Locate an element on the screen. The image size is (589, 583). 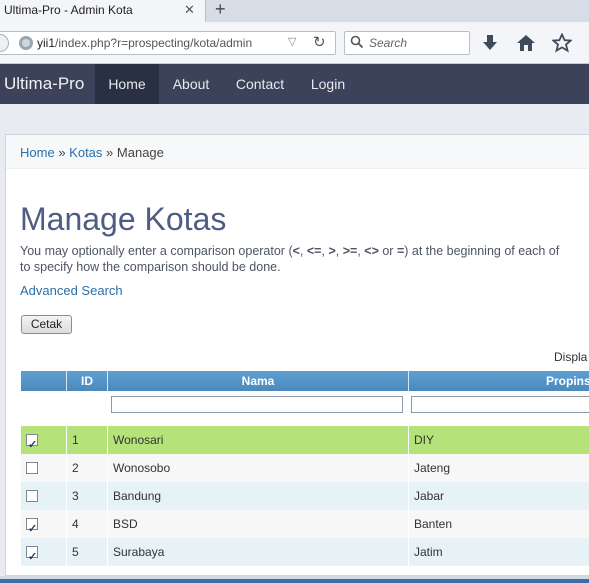
tab-strip: Ultima-Pro - Admin Kota ✕ + is located at coordinates (294, 11).